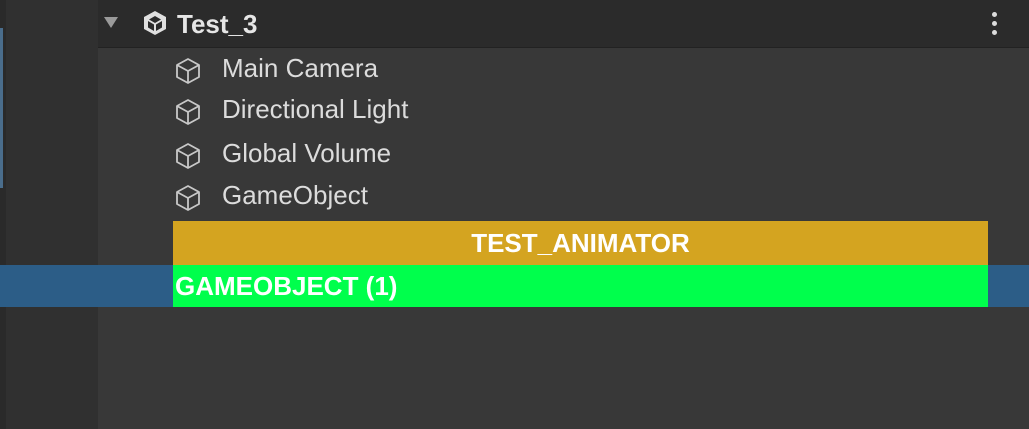  I want to click on window-left-accent, so click(1, 108).